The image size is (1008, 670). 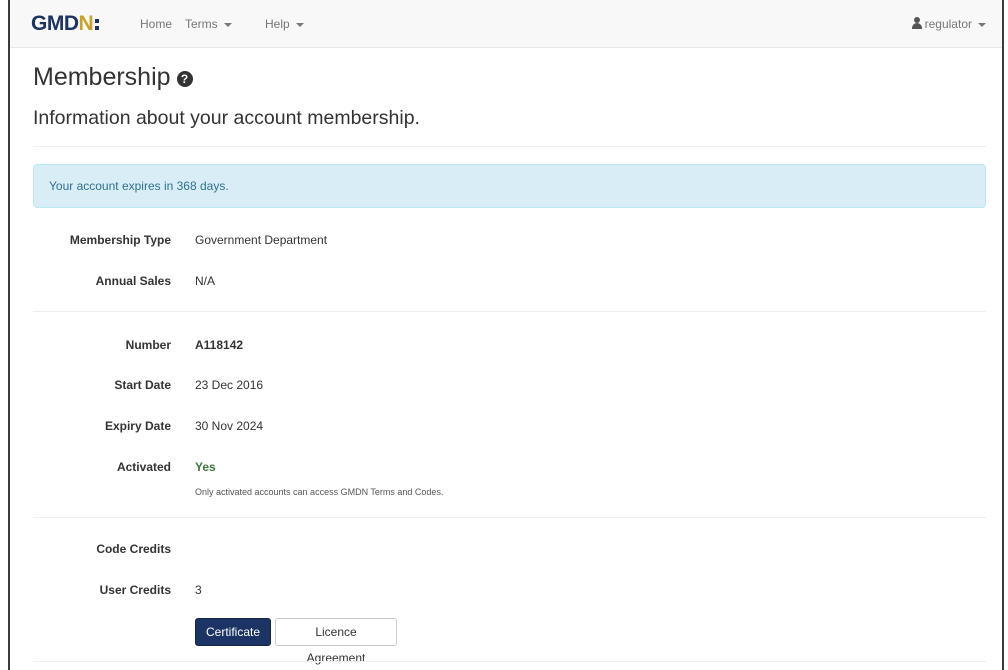 What do you see at coordinates (198, 590) in the screenshot?
I see `user-credits-value: 3` at bounding box center [198, 590].